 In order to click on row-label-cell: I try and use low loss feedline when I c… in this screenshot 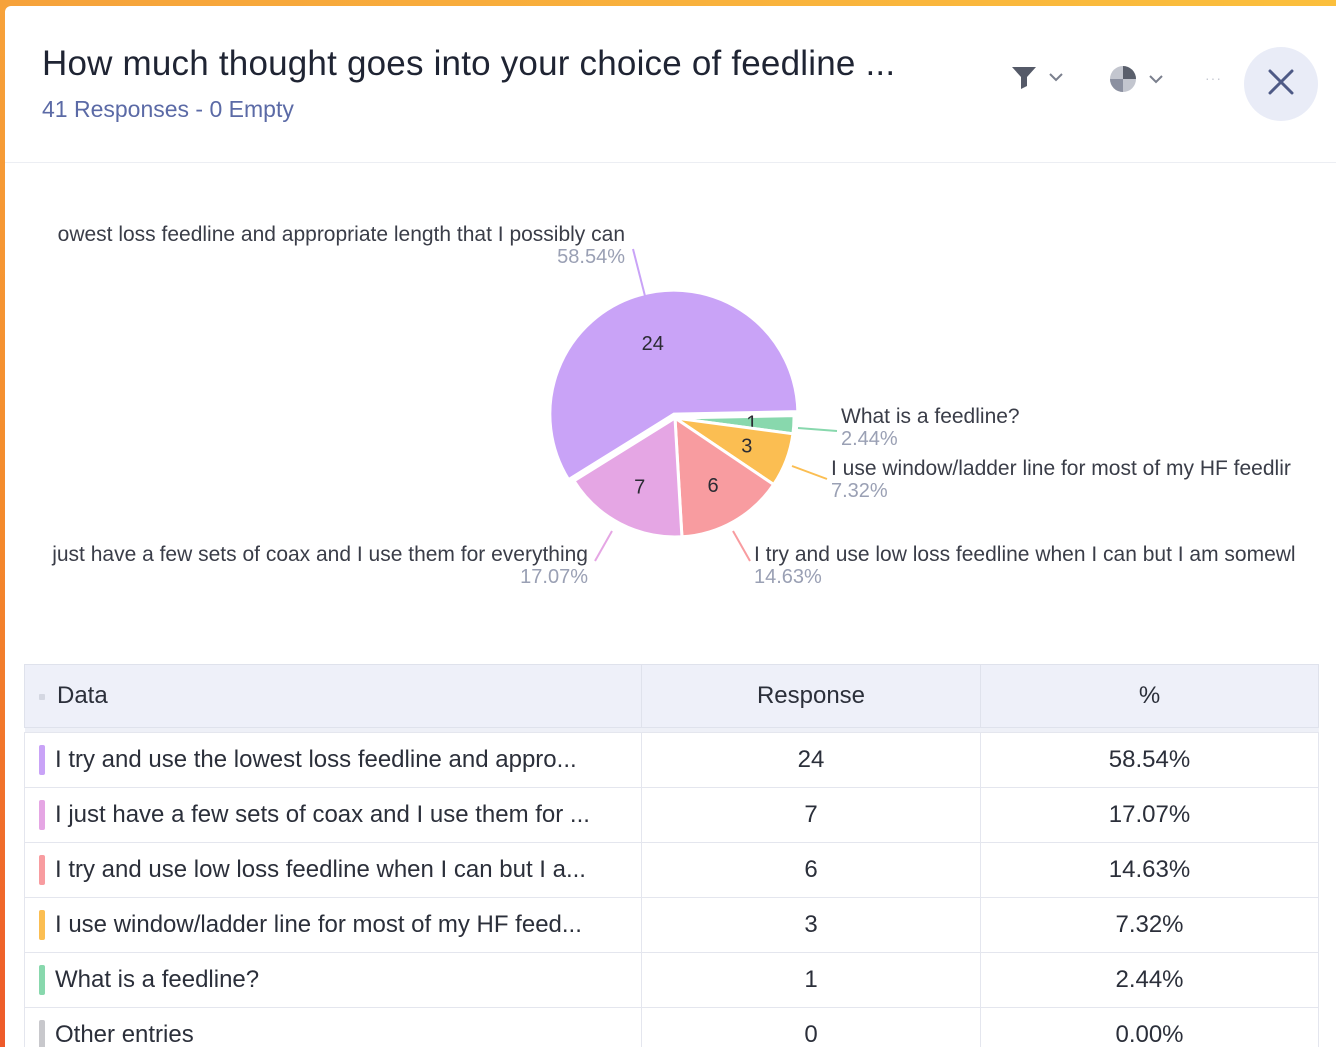, I will do `click(333, 870)`.